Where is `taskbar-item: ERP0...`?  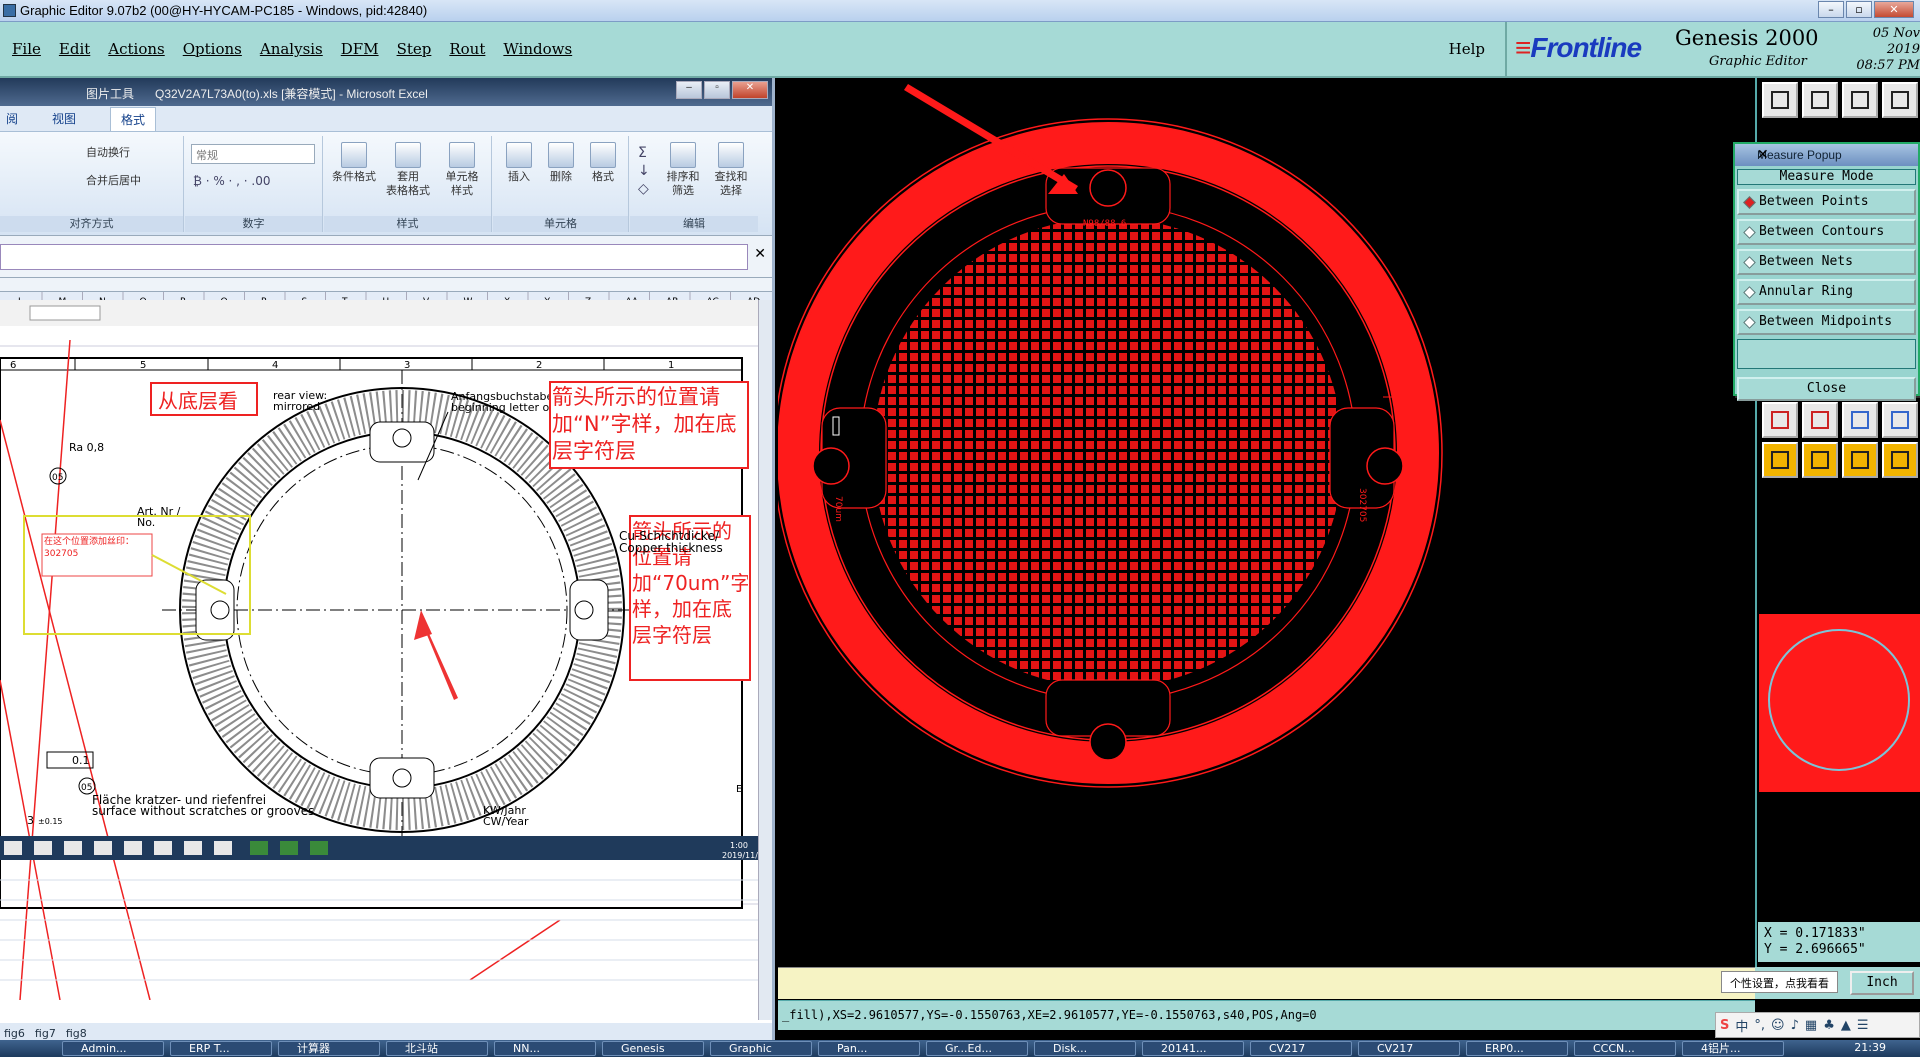
taskbar-item: ERP0... is located at coordinates (1517, 1048).